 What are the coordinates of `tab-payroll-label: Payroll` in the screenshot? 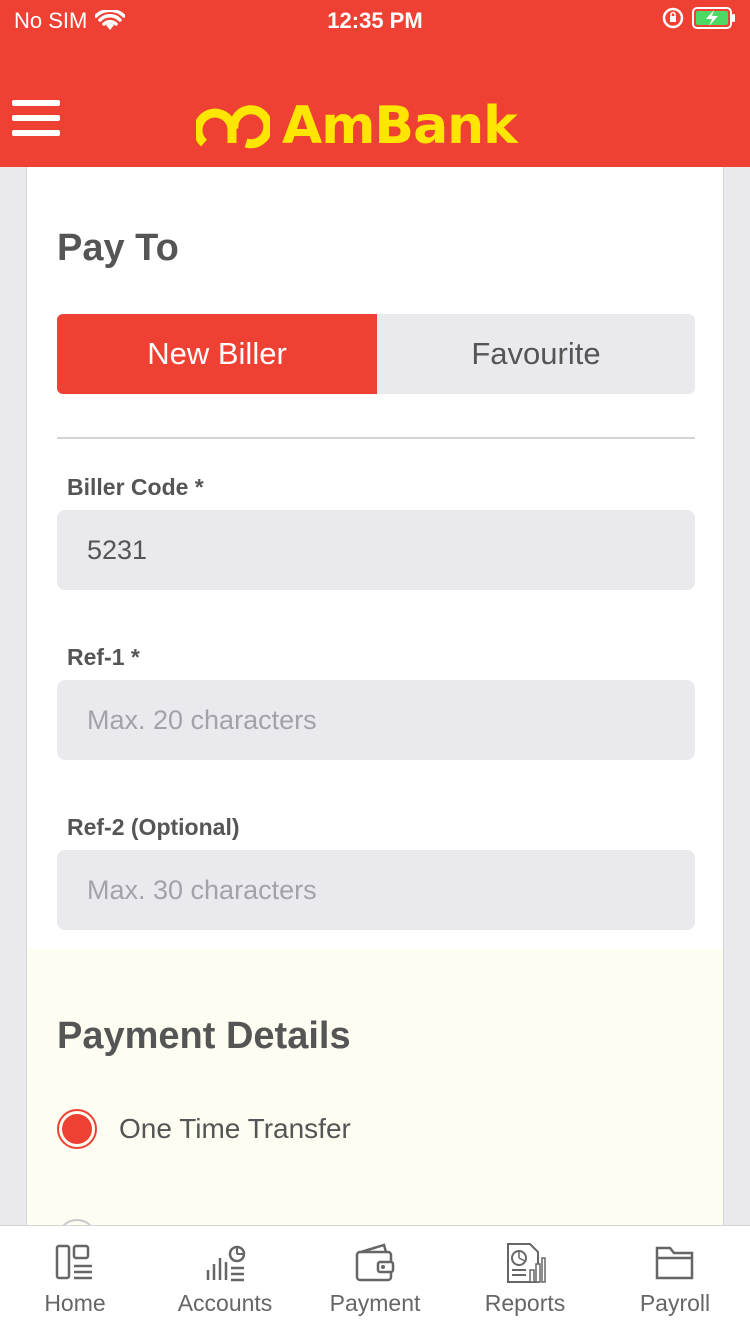 It's located at (675, 1303).